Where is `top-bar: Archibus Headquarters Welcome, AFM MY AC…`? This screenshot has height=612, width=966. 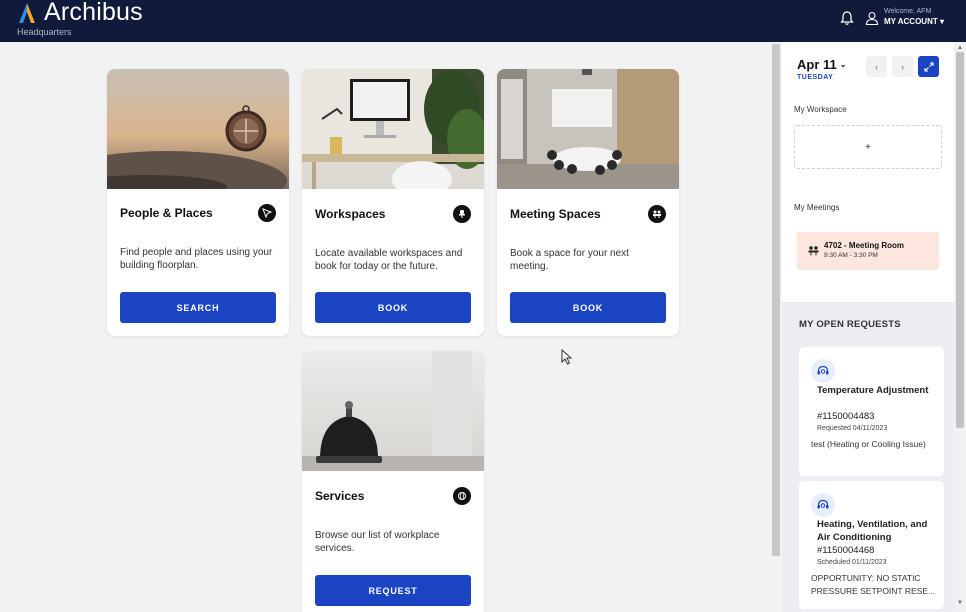 top-bar: Archibus Headquarters Welcome, AFM MY AC… is located at coordinates (483, 21).